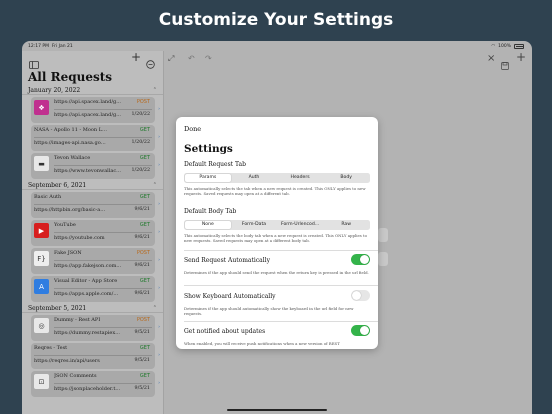 This screenshot has height=414, width=552. What do you see at coordinates (38, 46) in the screenshot?
I see `status-time-text: 12:17 PM` at bounding box center [38, 46].